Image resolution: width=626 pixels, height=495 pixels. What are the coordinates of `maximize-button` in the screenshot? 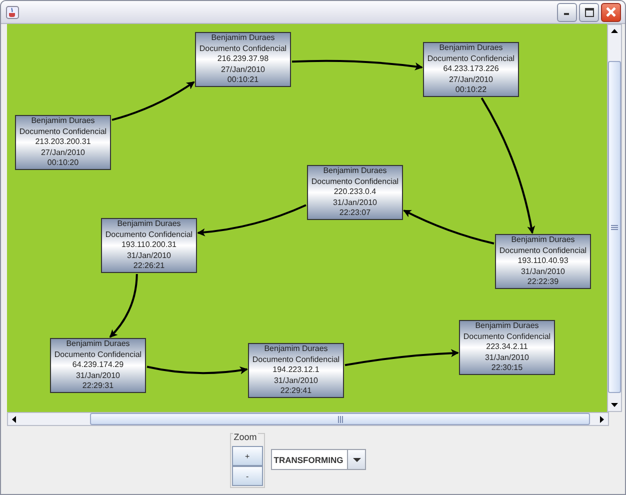 It's located at (589, 12).